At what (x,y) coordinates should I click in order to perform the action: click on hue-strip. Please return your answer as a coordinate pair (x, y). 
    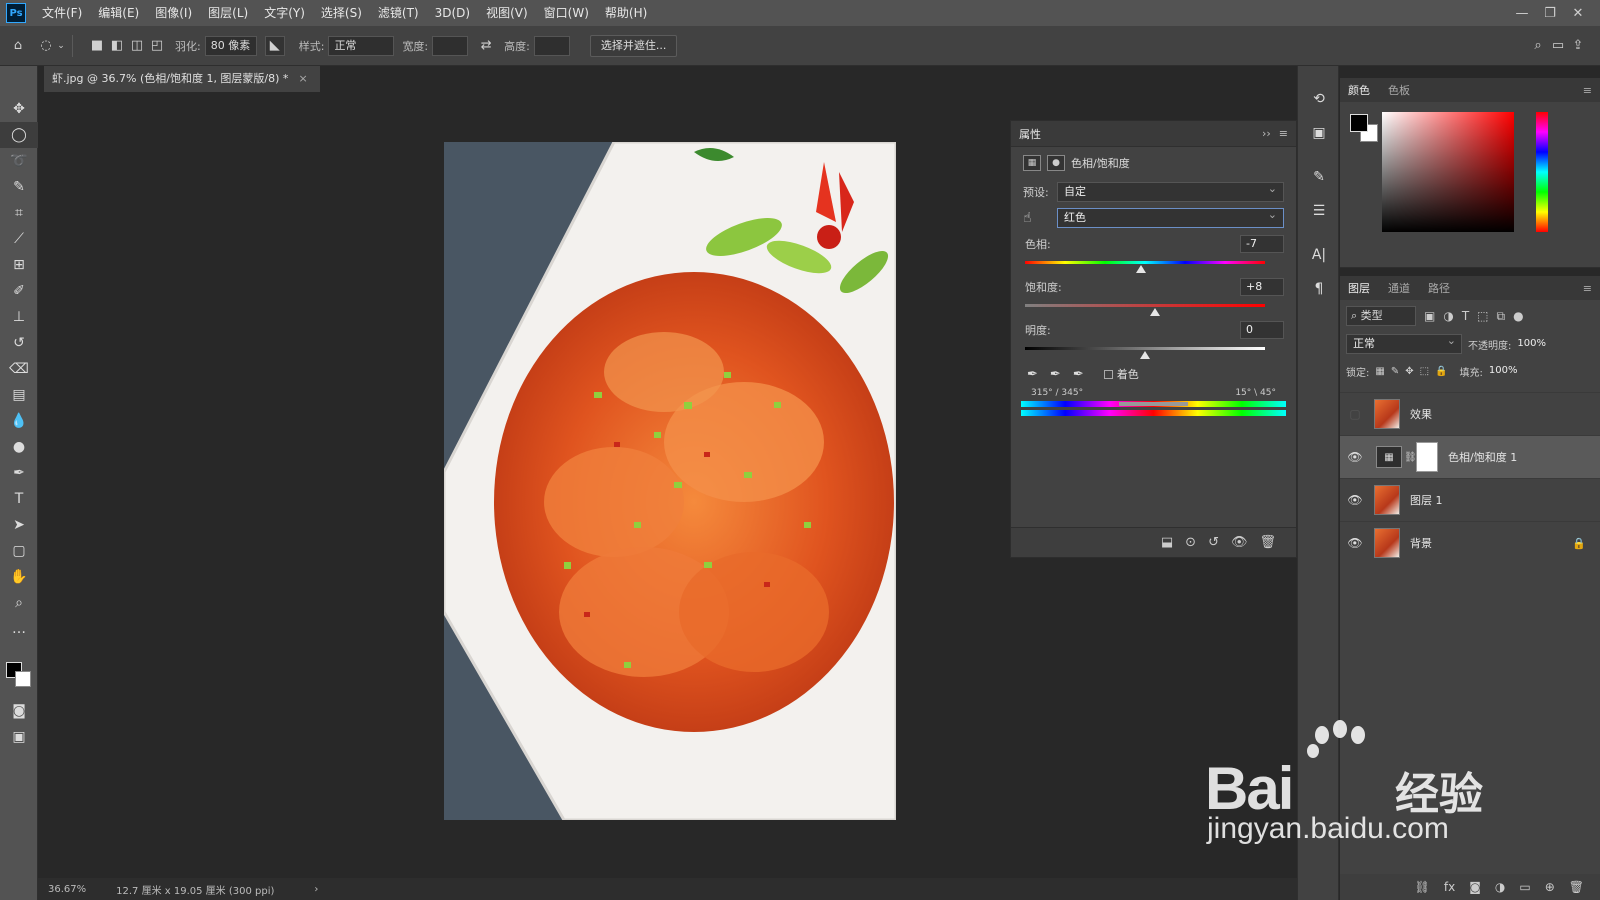
    Looking at the image, I should click on (1542, 172).